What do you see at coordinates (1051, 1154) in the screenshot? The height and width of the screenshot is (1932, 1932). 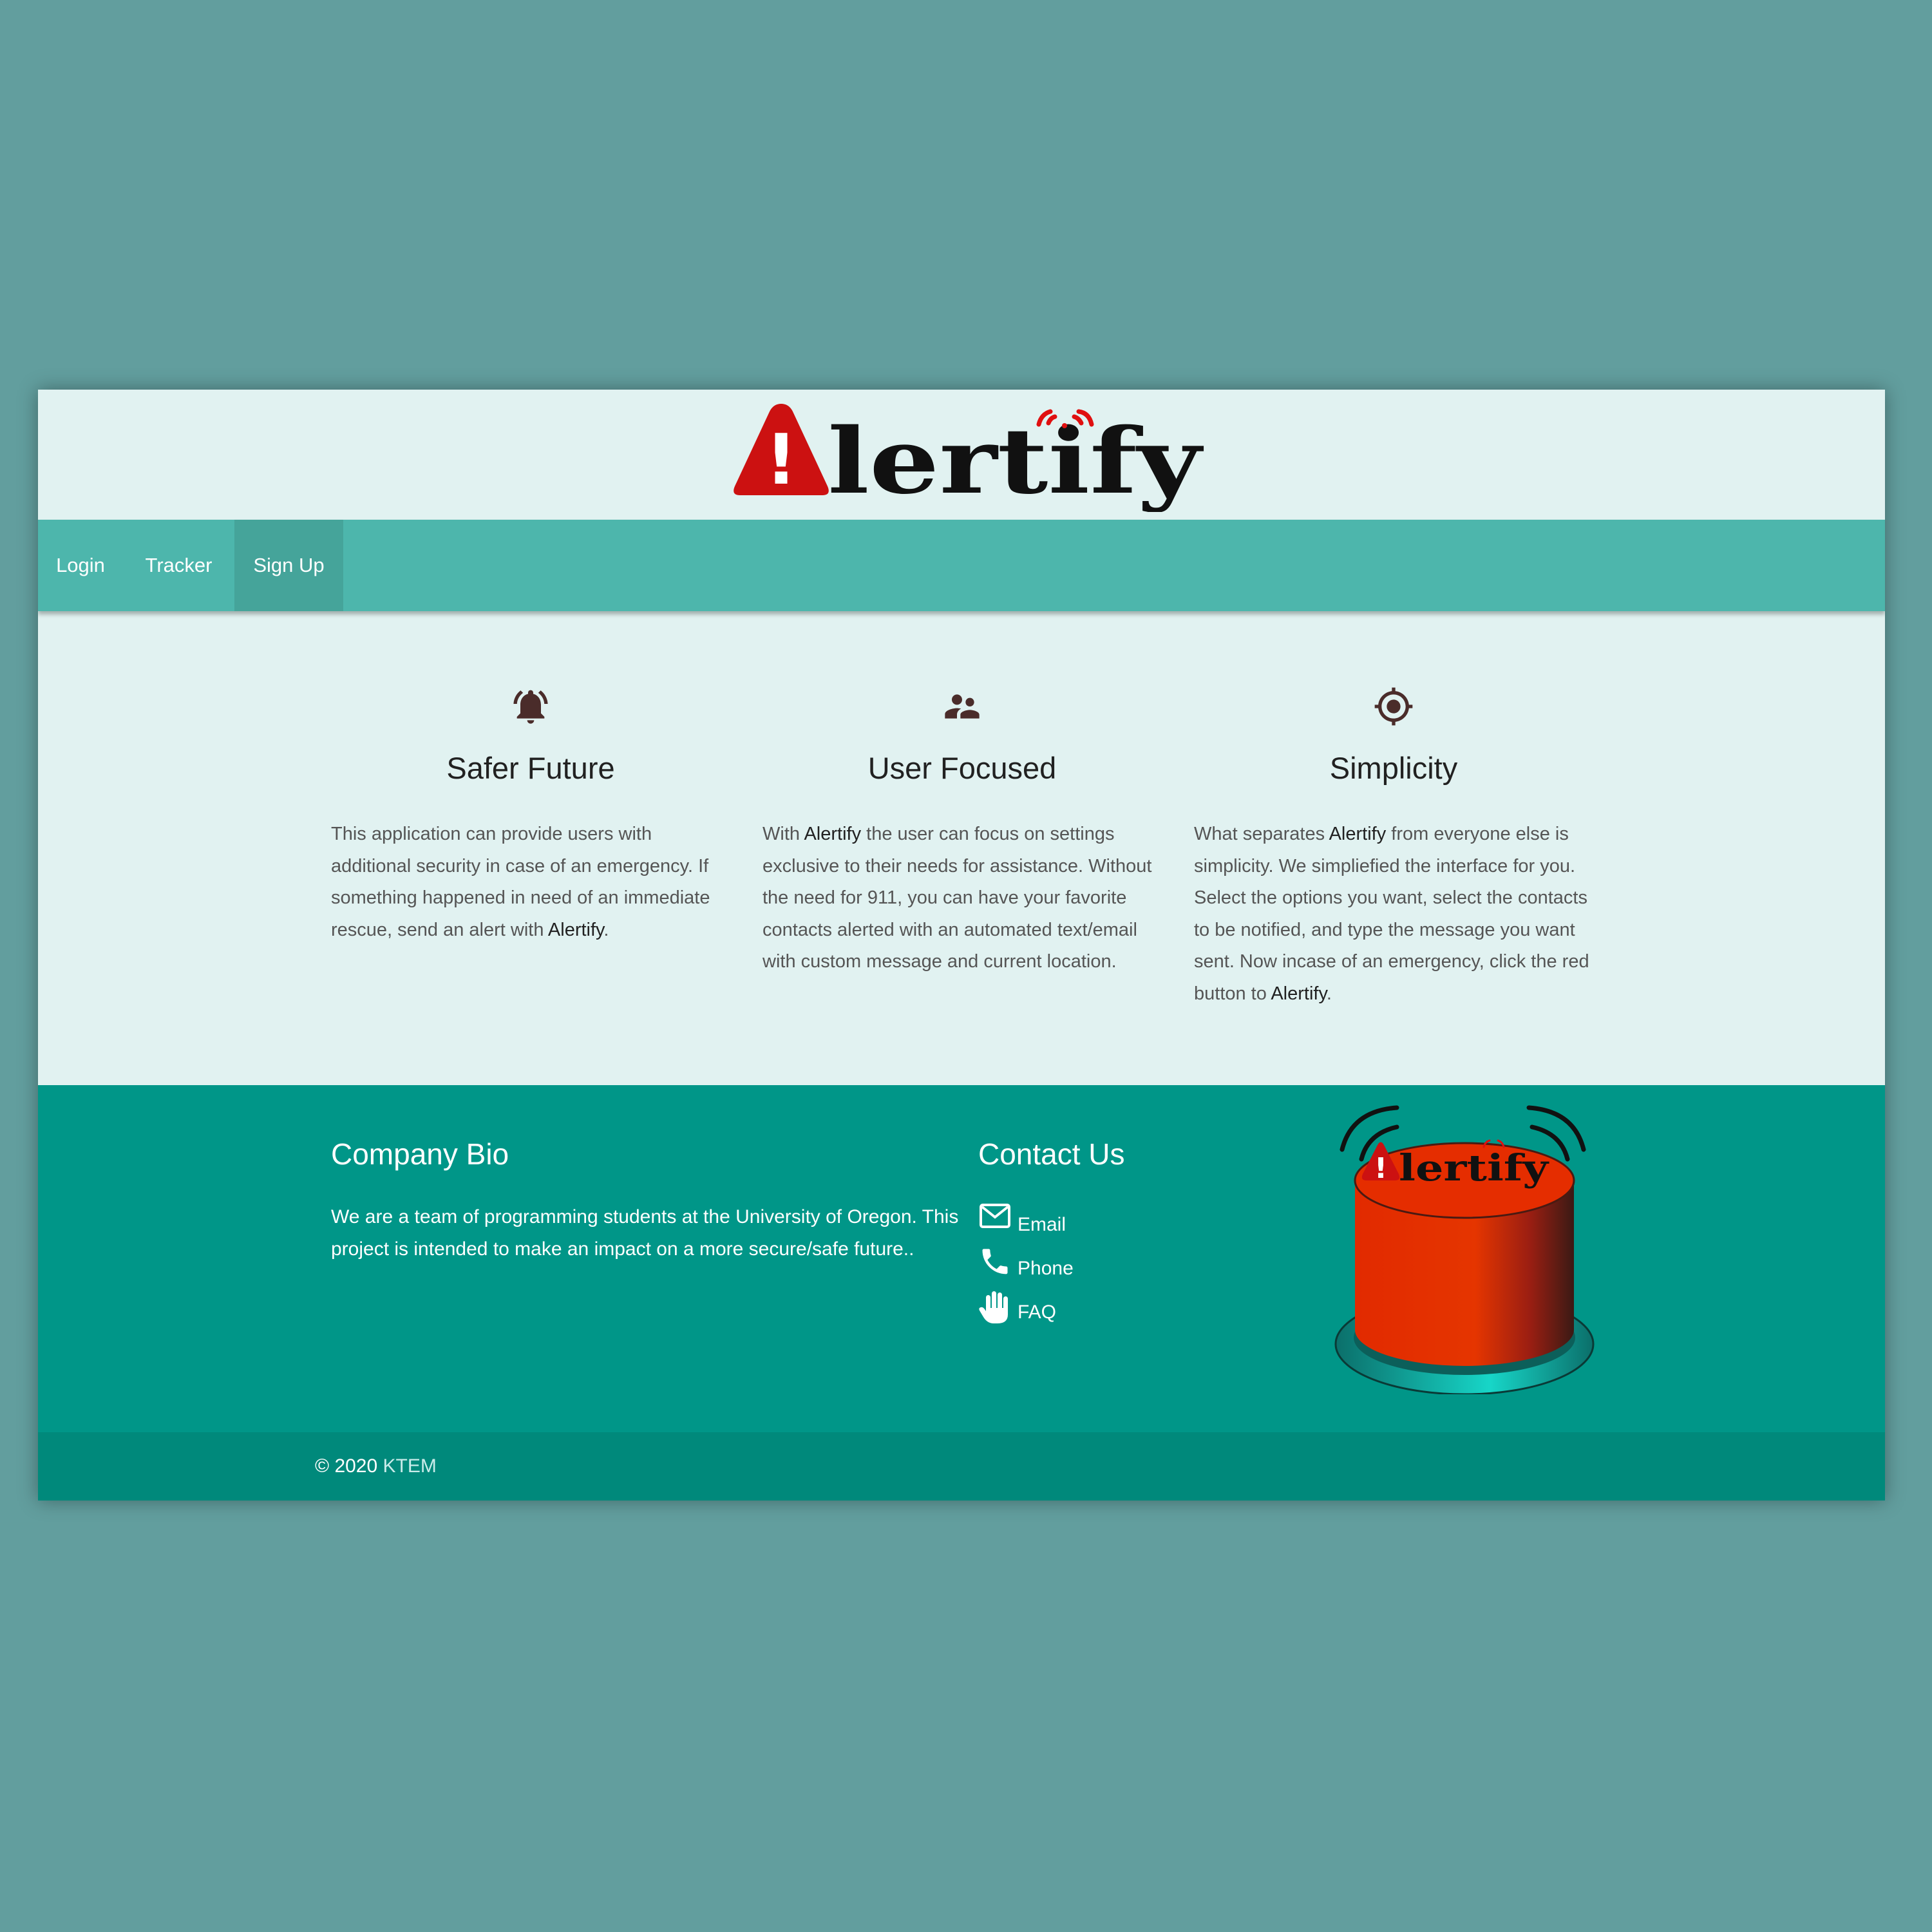 I see `contact-us-title: Contact Us` at bounding box center [1051, 1154].